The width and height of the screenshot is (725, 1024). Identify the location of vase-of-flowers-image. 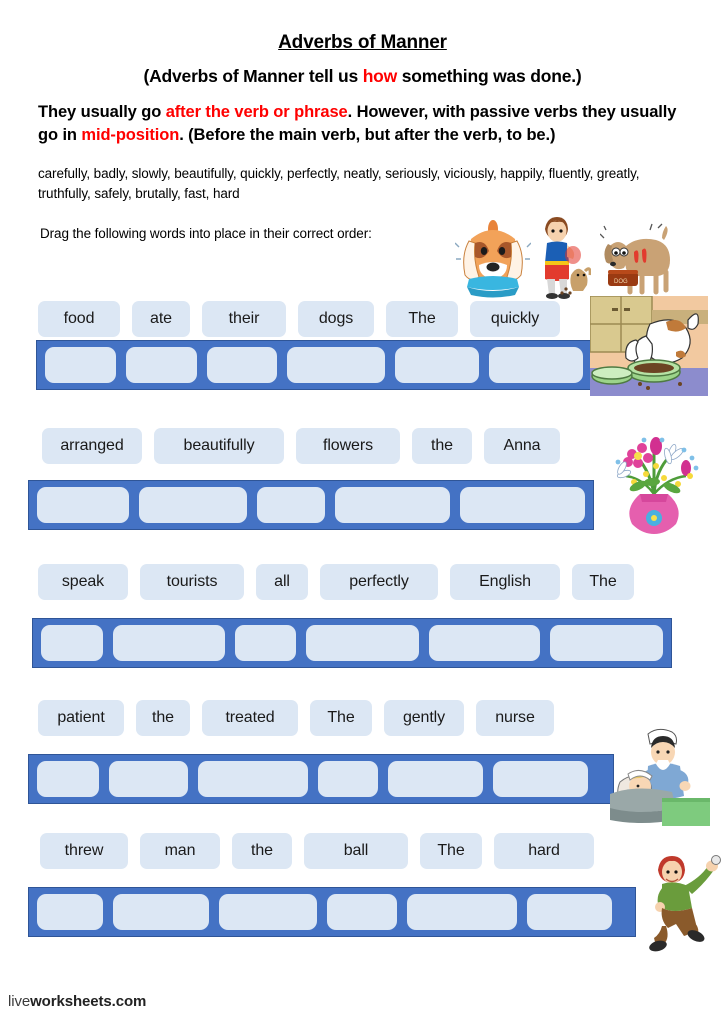
(654, 484).